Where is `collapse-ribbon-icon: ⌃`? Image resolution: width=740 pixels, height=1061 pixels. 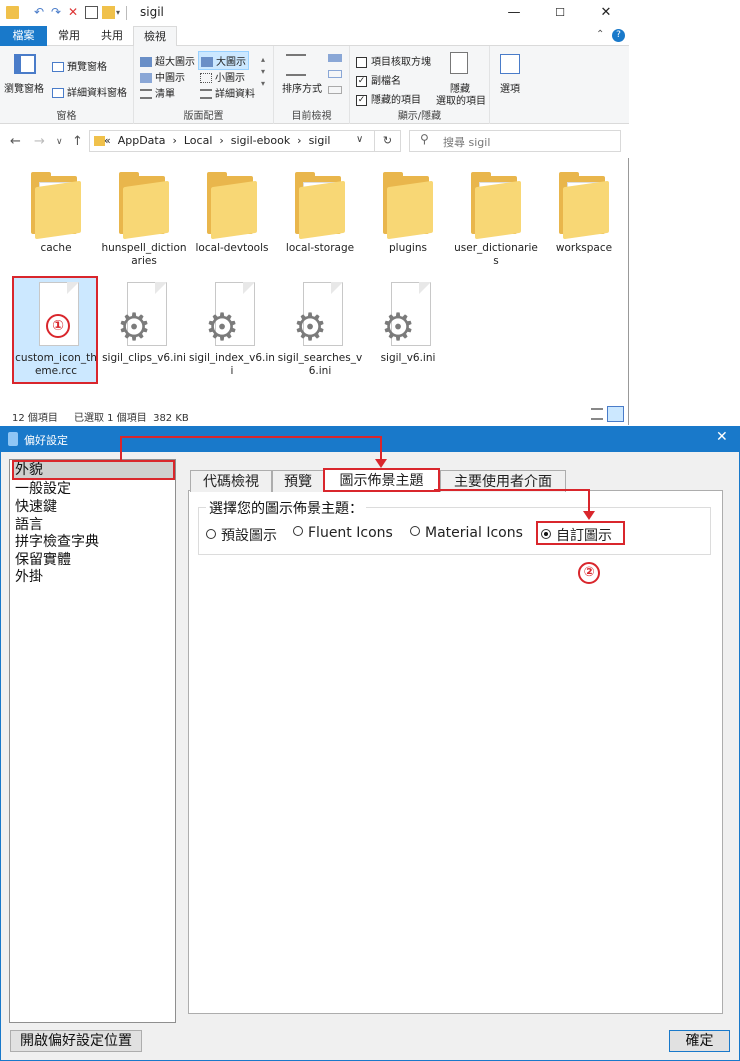
collapse-ribbon-icon: ⌃ is located at coordinates (600, 34).